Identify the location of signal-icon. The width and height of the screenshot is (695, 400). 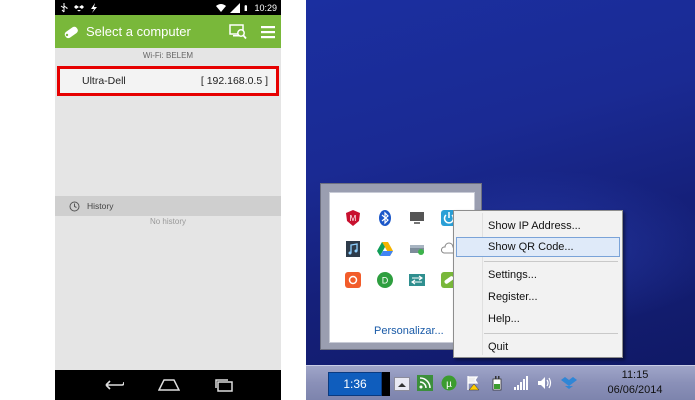
(235, 7).